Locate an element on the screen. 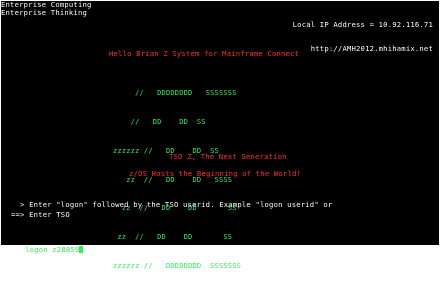  instruction-line-2: ==> Enter TSO is located at coordinates (40, 214).